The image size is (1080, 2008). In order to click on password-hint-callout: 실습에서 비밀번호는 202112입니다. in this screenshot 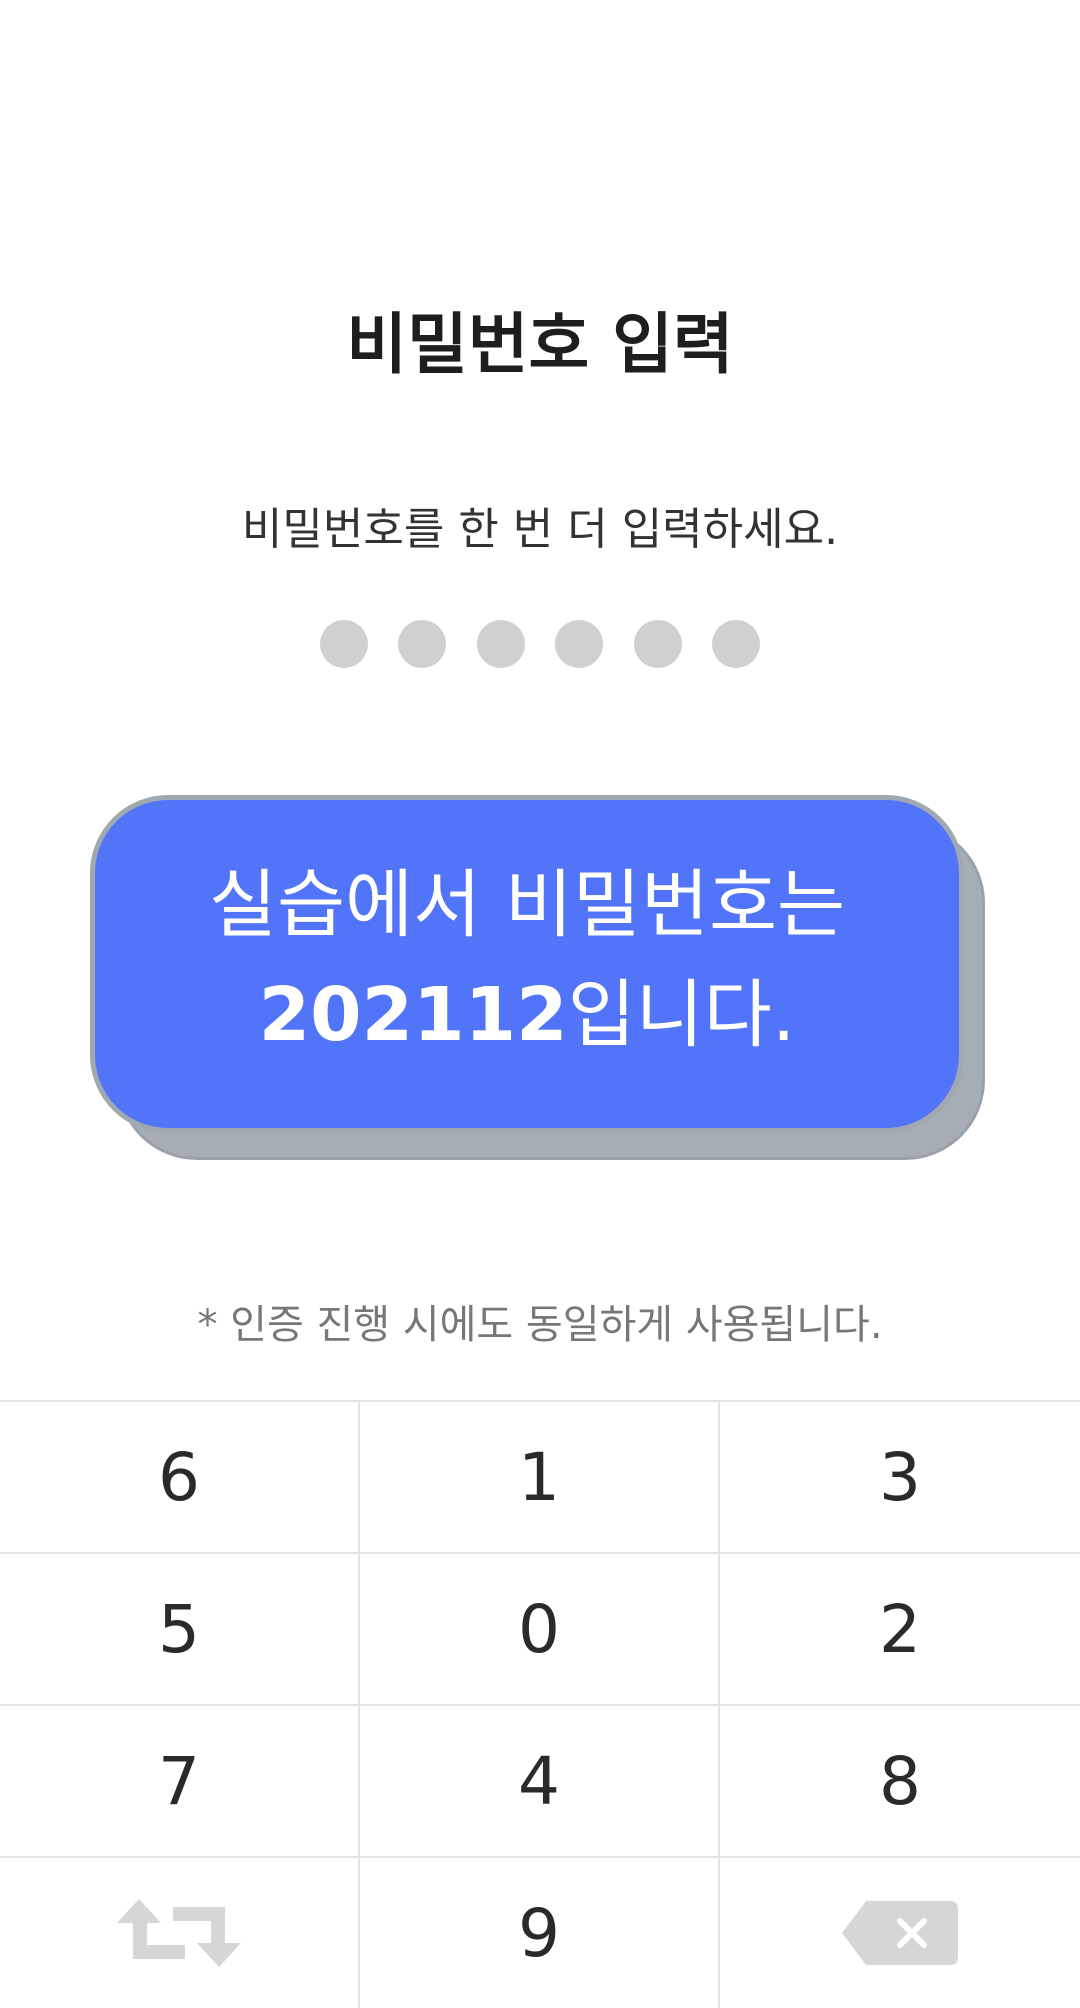, I will do `click(527, 964)`.